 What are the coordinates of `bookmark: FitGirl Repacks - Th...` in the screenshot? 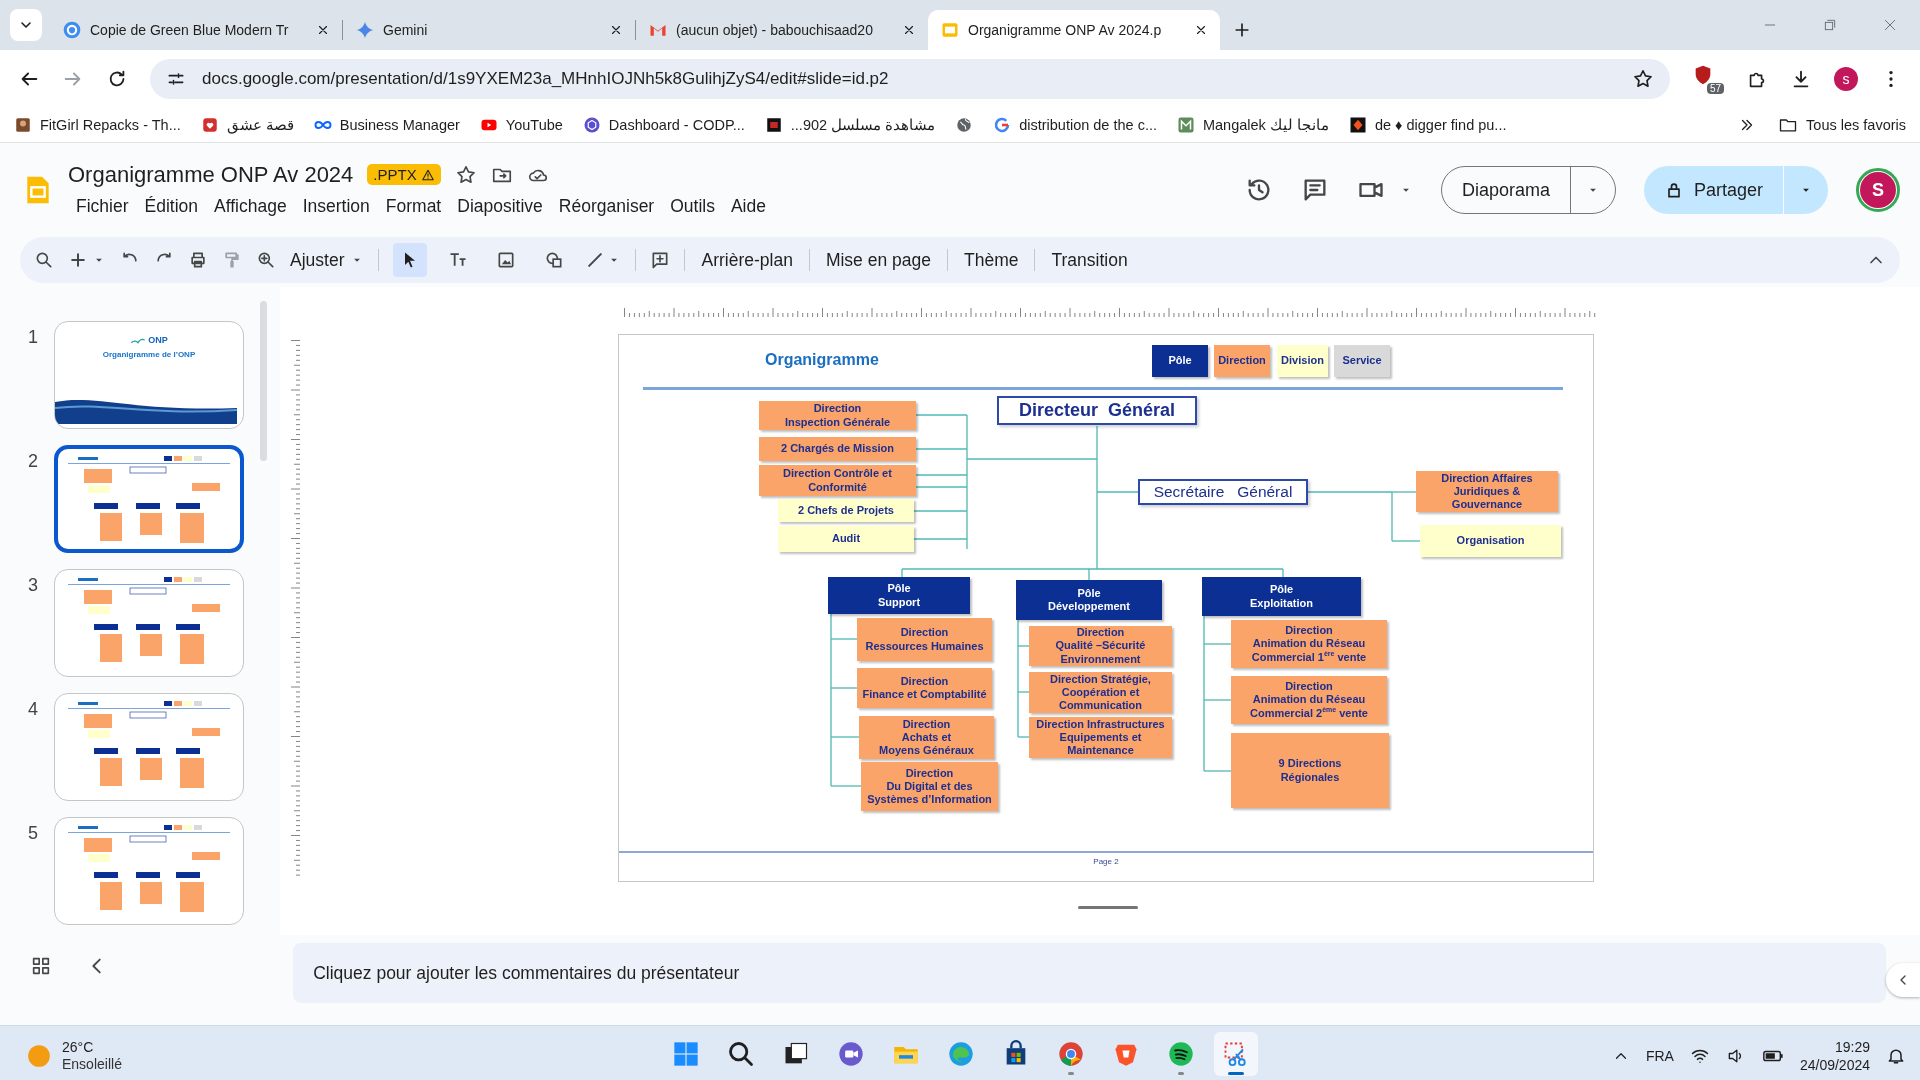 It's located at (97, 125).